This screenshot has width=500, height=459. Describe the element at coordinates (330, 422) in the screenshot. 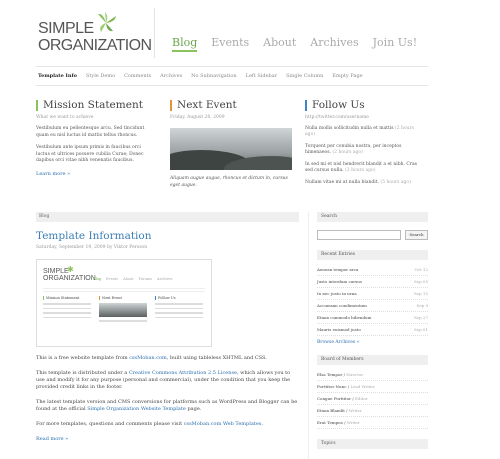

I see `member-name: Erat Tempus` at that location.